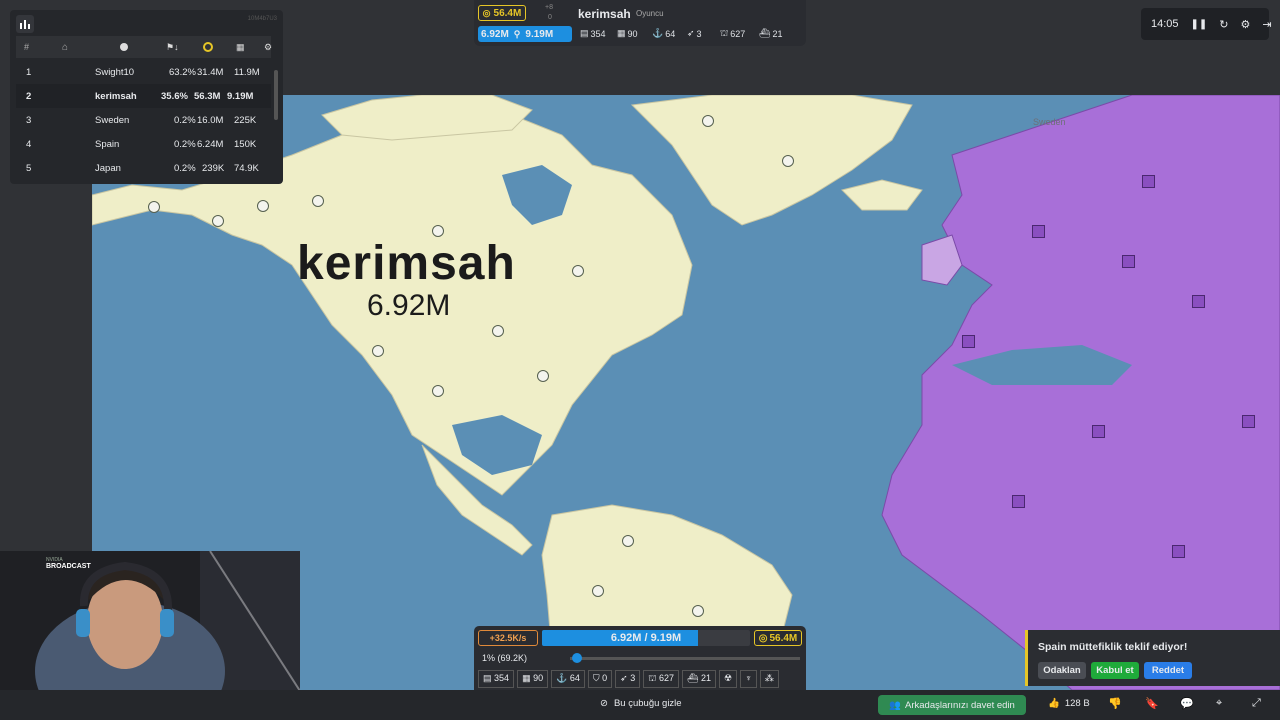 The width and height of the screenshot is (1280, 720). What do you see at coordinates (29, 168) in the screenshot?
I see `rank-cell: 5` at bounding box center [29, 168].